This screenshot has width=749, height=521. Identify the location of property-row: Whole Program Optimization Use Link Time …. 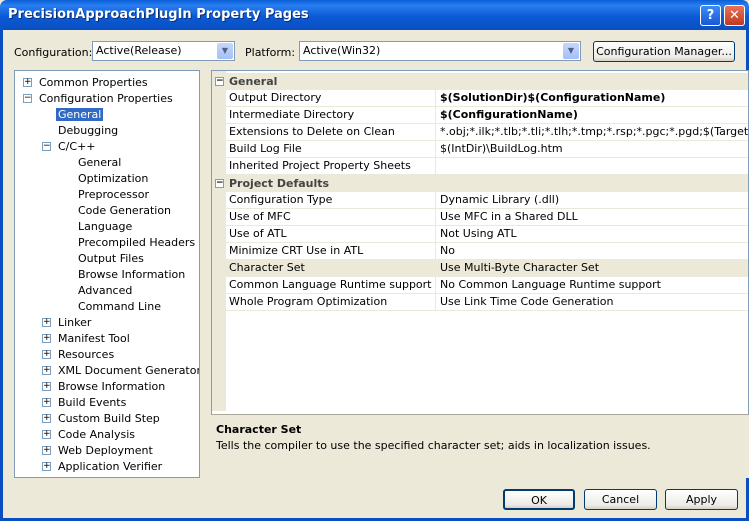
(487, 302).